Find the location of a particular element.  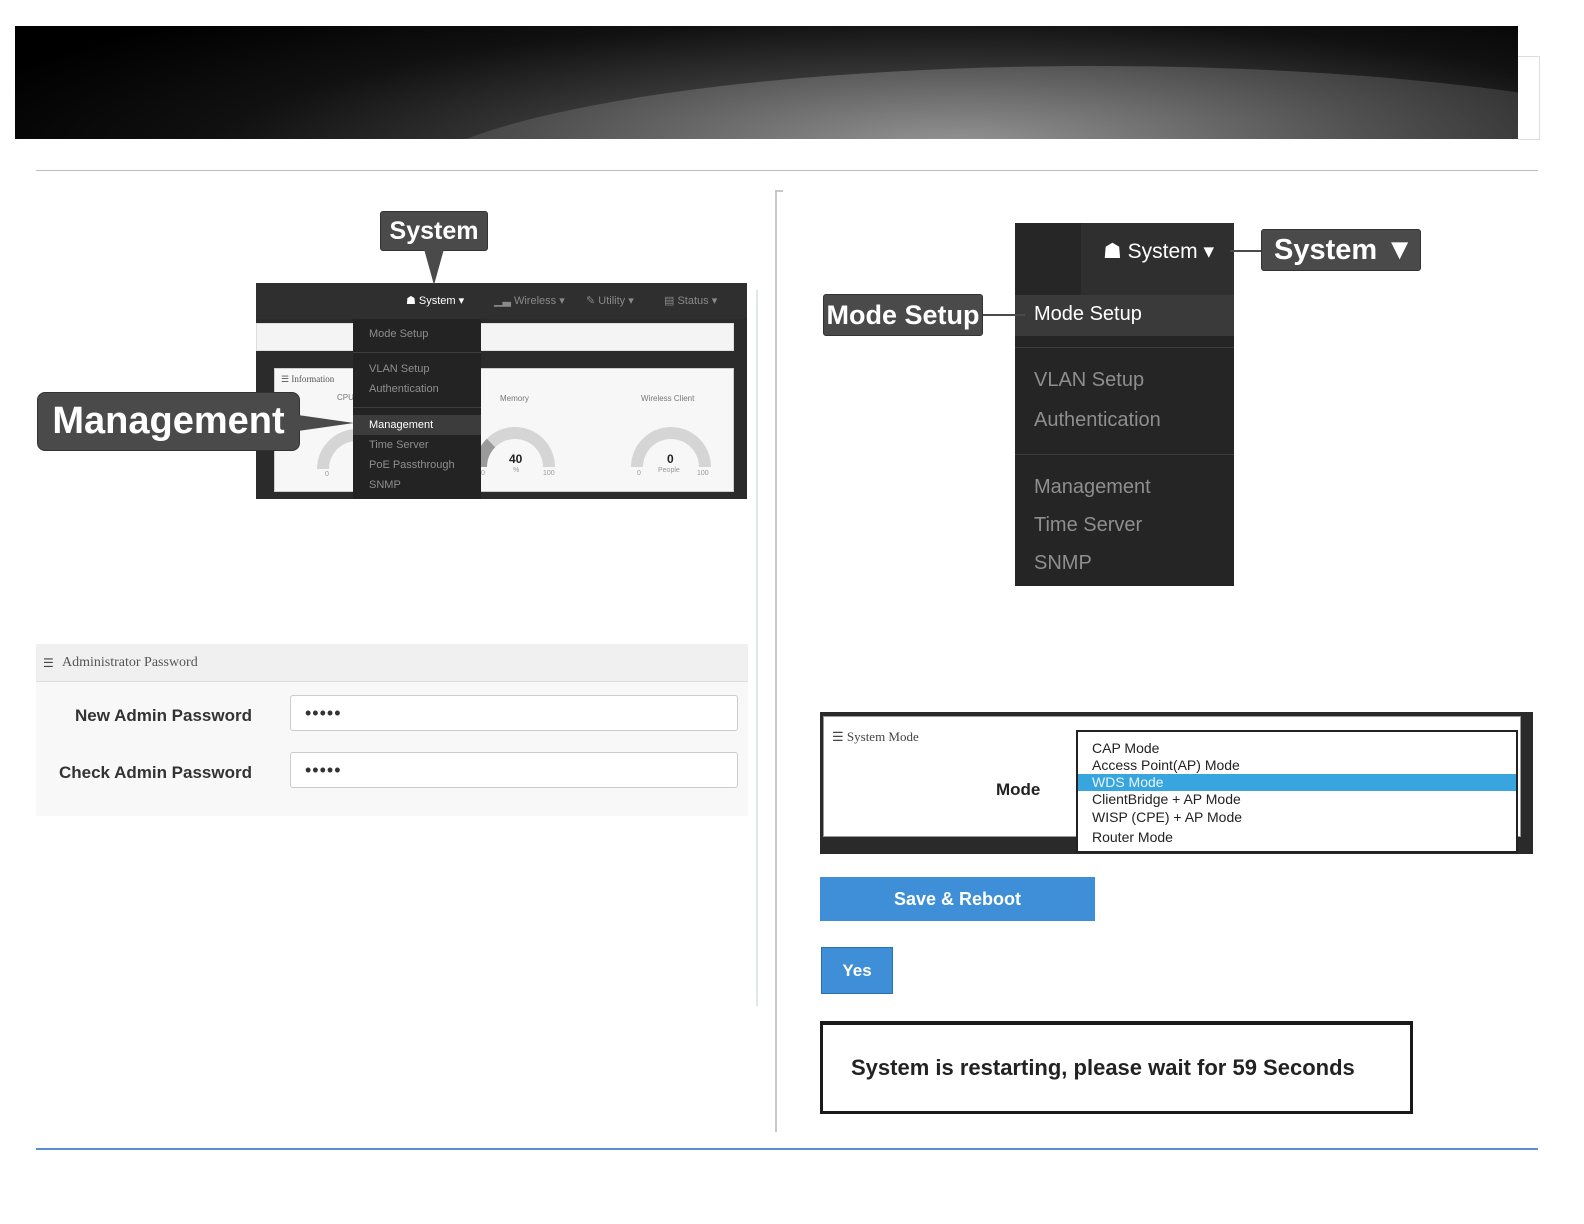

gauge-client-unit: People is located at coordinates (669, 470).